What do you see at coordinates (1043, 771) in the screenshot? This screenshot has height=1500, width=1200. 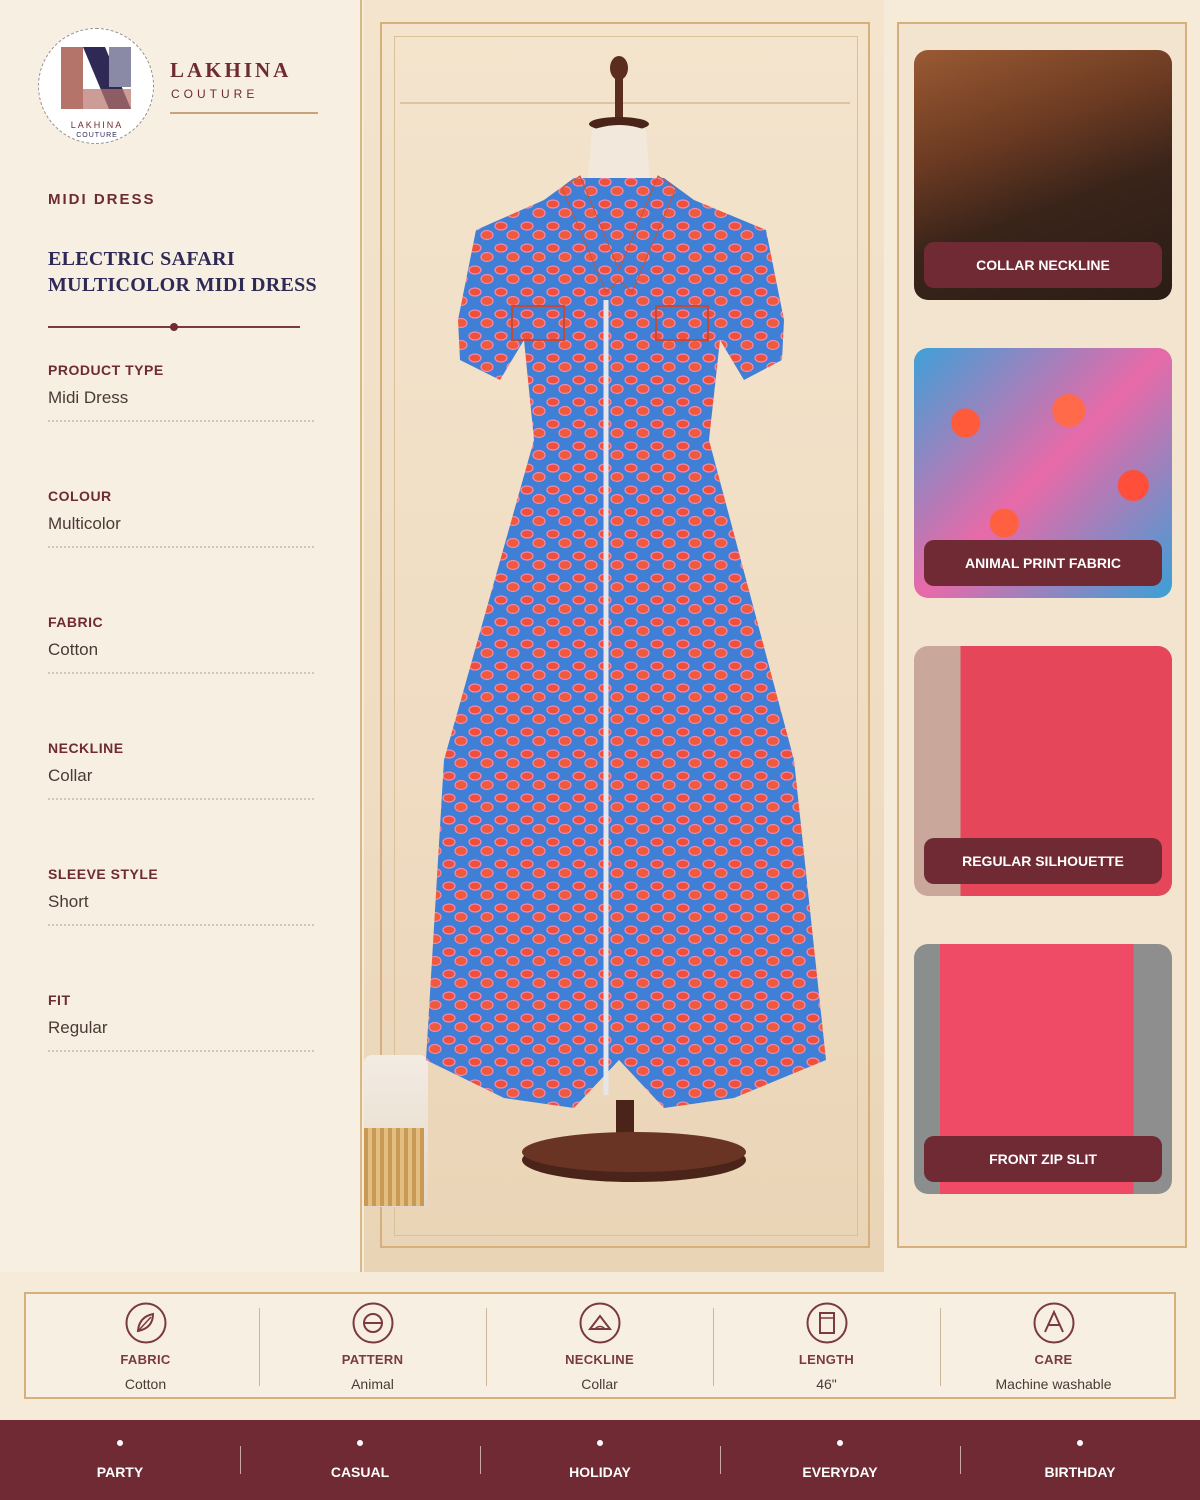 I see `feature-card-silhouette: REGULAR SILHOUETTE` at bounding box center [1043, 771].